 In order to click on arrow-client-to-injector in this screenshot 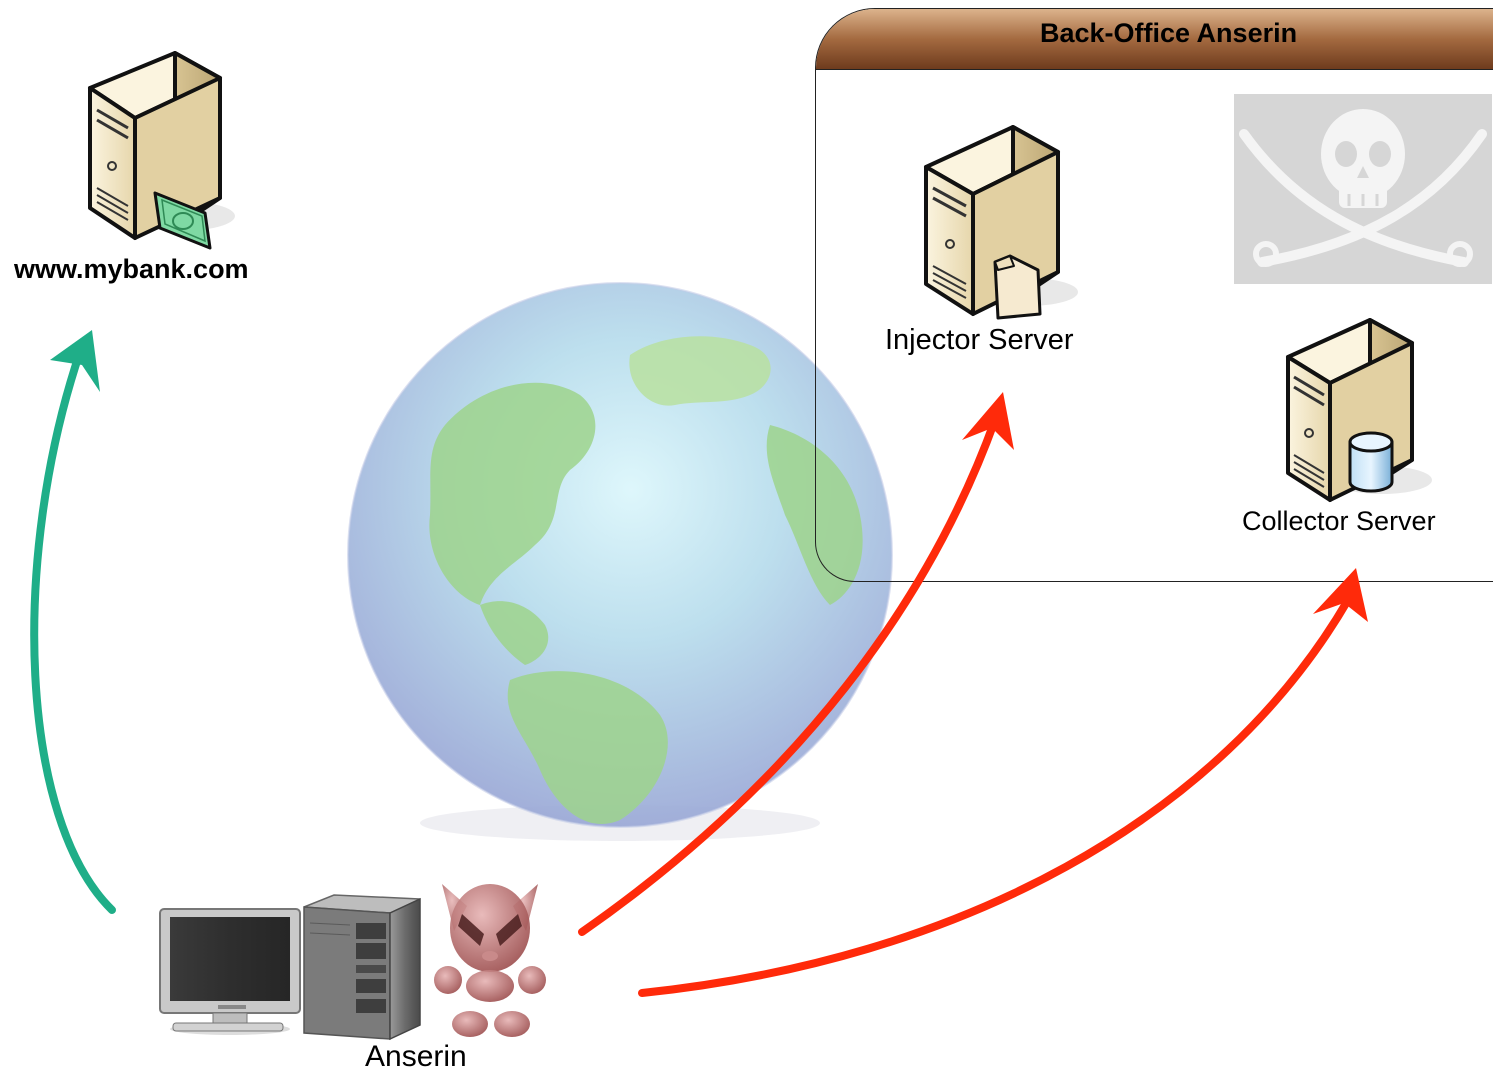, I will do `click(788, 676)`.